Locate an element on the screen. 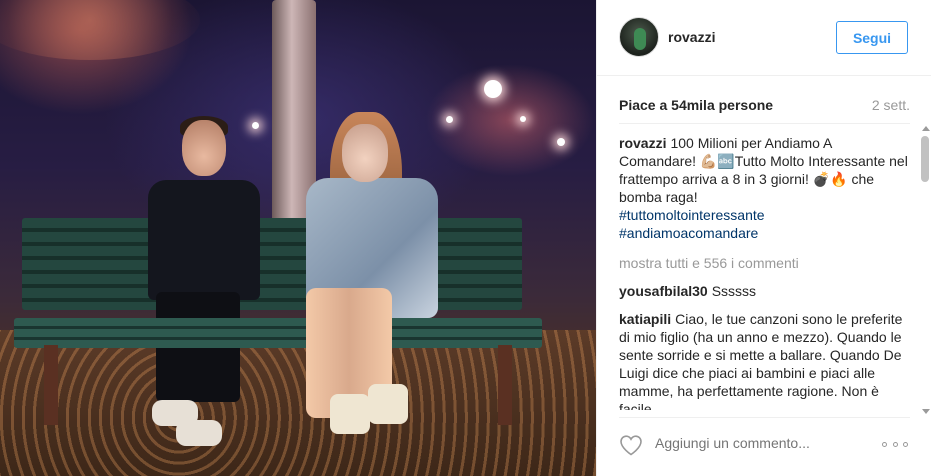 This screenshot has width=931, height=476. author-username: rovazzi is located at coordinates (691, 37).